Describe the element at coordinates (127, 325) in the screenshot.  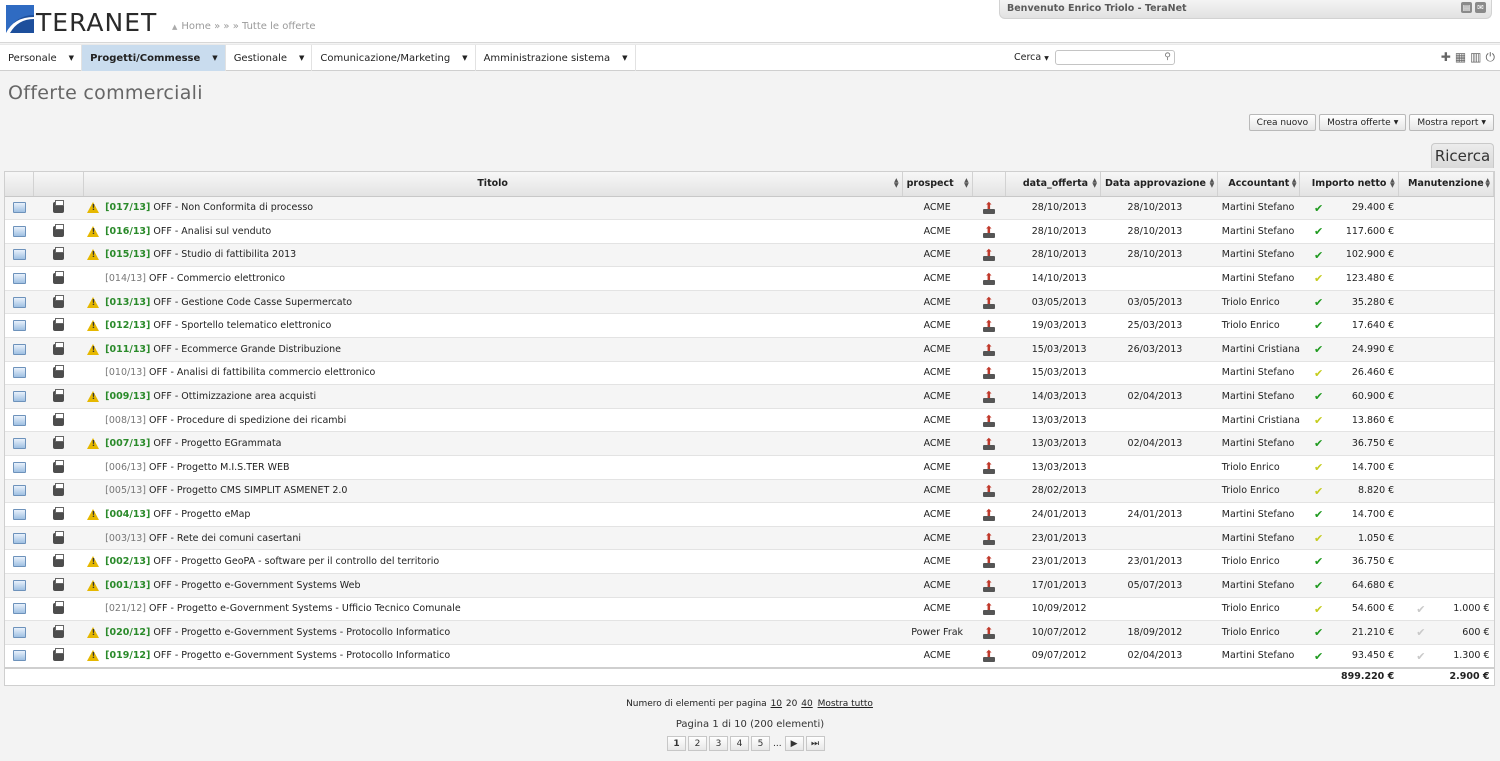
I see `offer-code: [012/13]` at that location.